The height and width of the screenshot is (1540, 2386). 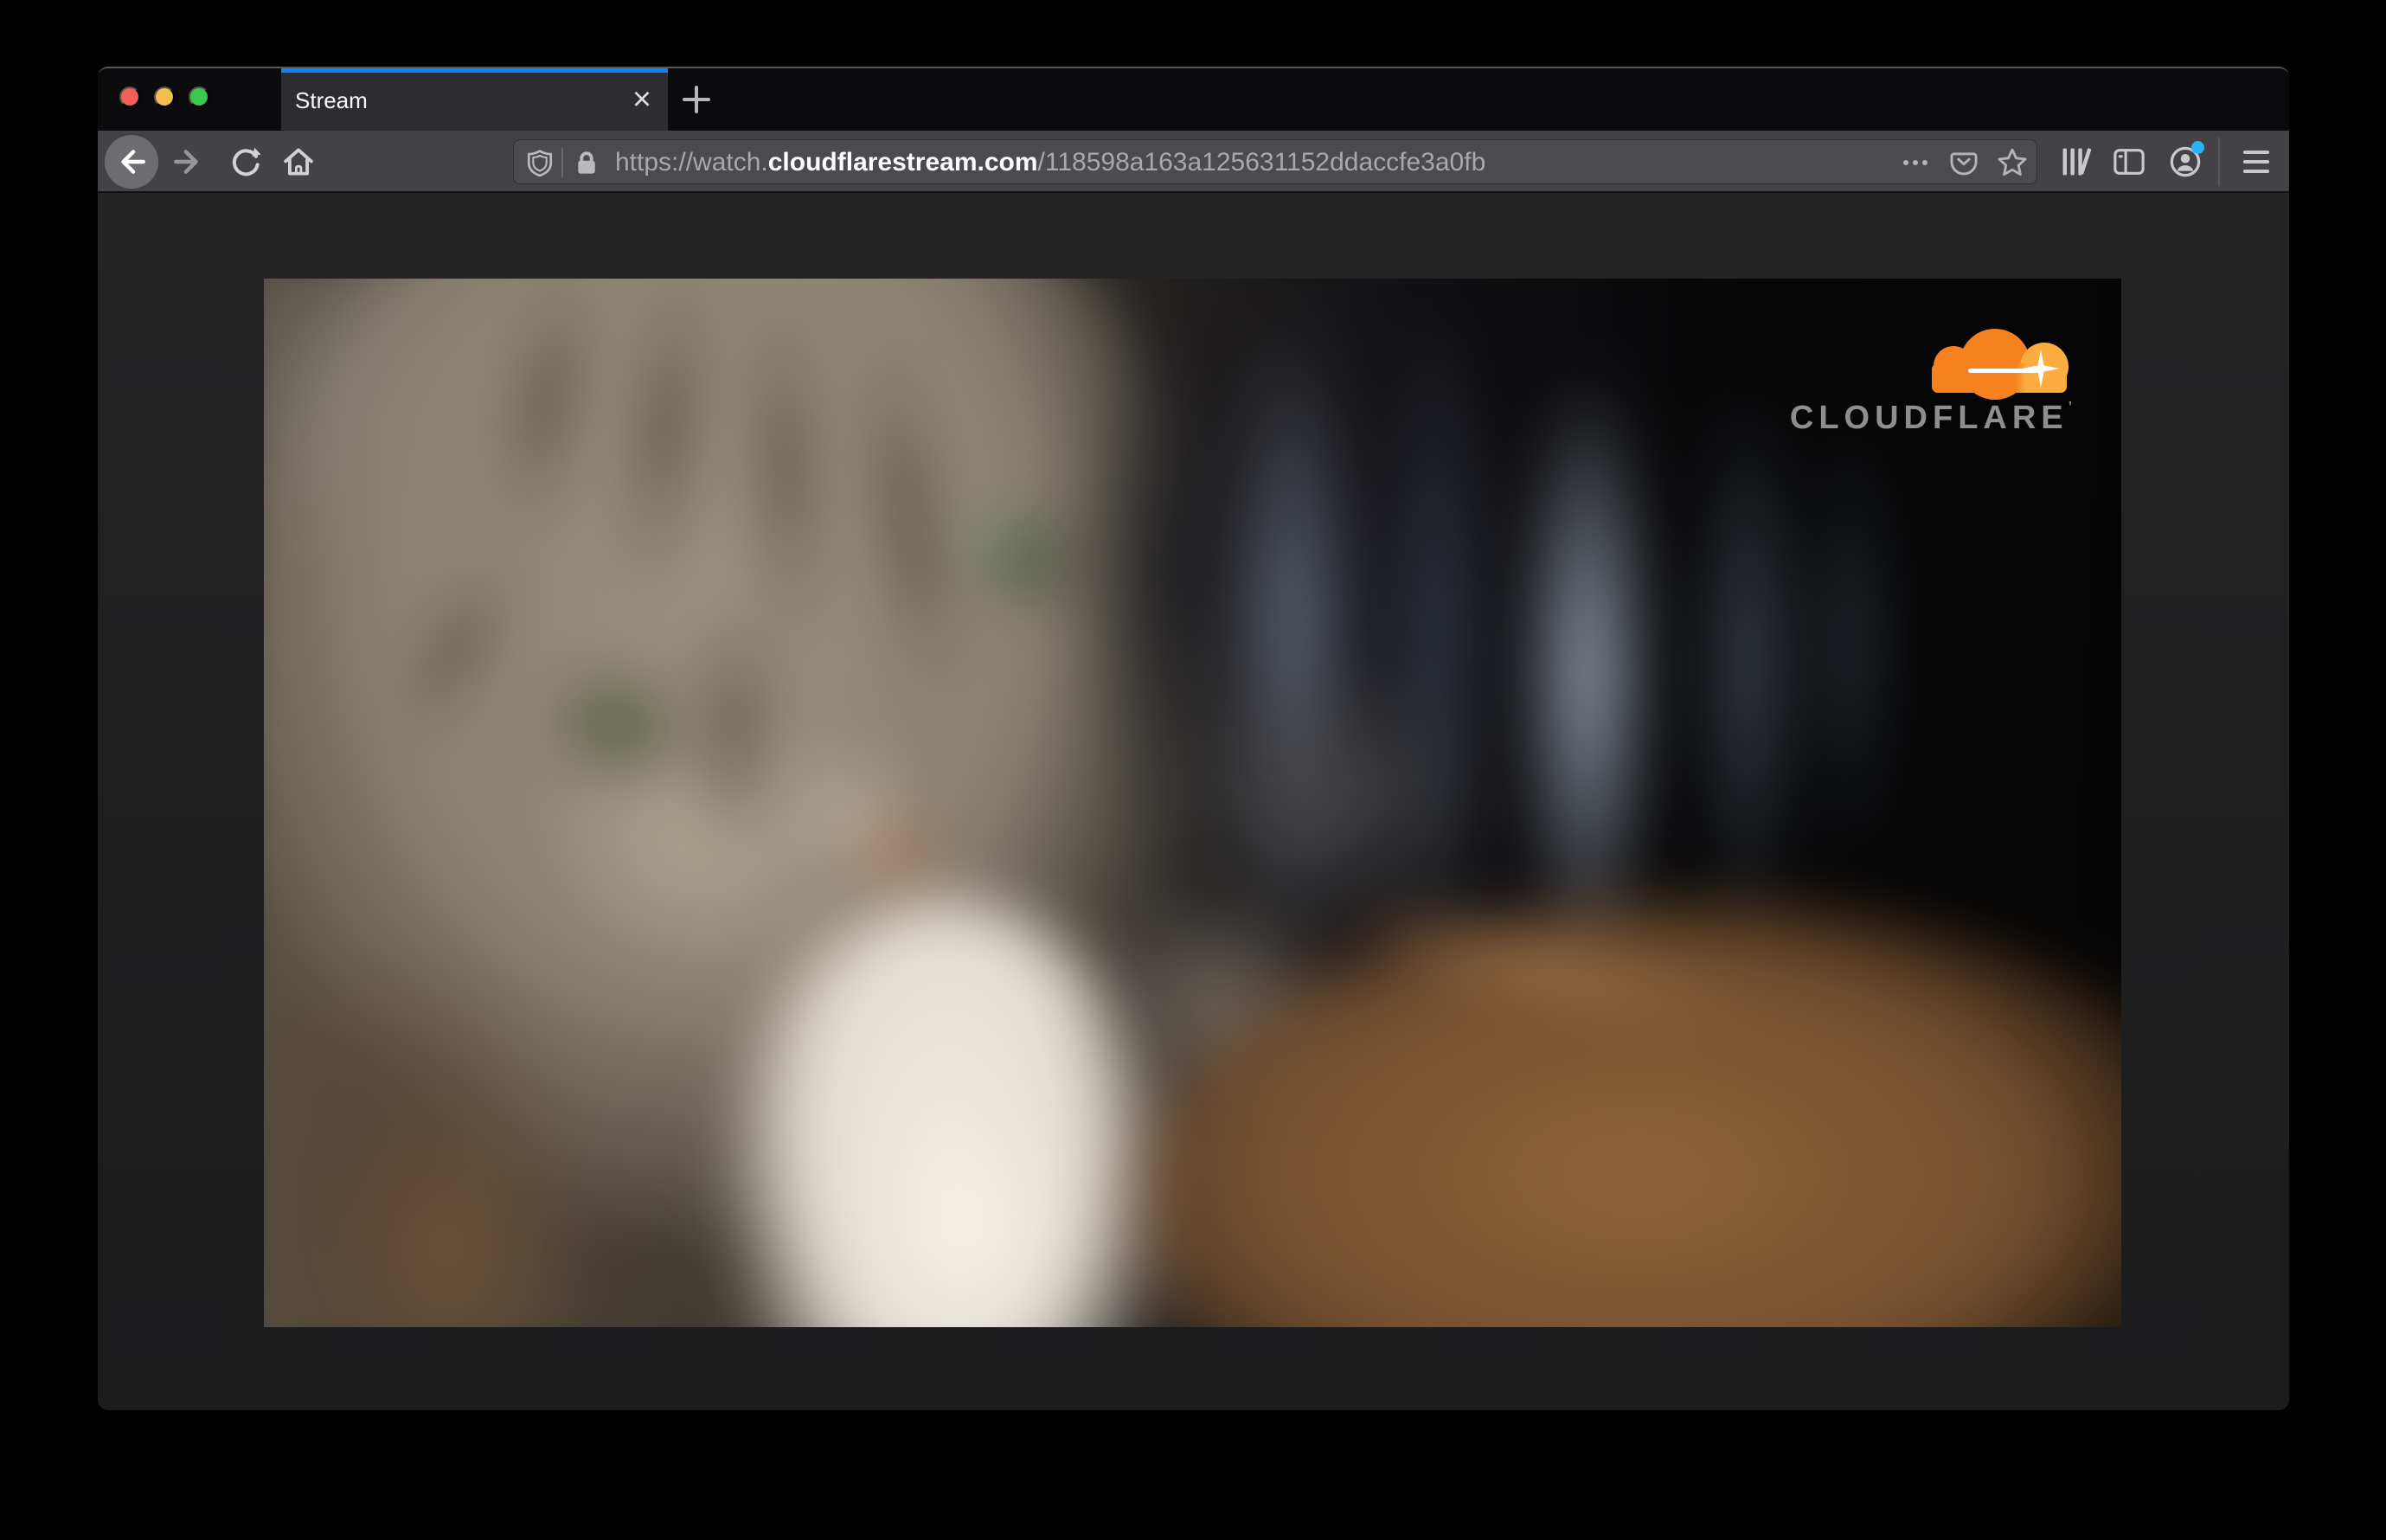 I want to click on toolbar-divider, so click(x=2219, y=162).